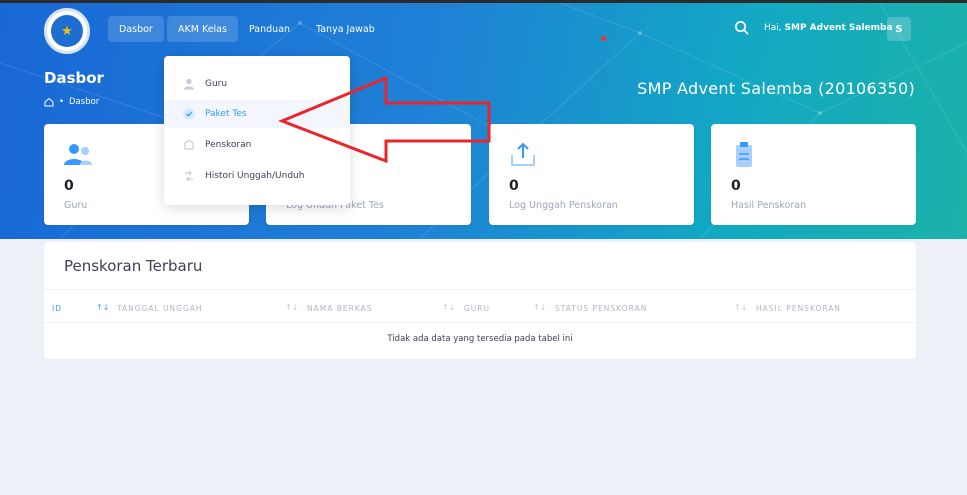 Image resolution: width=967 pixels, height=495 pixels. What do you see at coordinates (76, 205) in the screenshot?
I see `stat-label: Guru` at bounding box center [76, 205].